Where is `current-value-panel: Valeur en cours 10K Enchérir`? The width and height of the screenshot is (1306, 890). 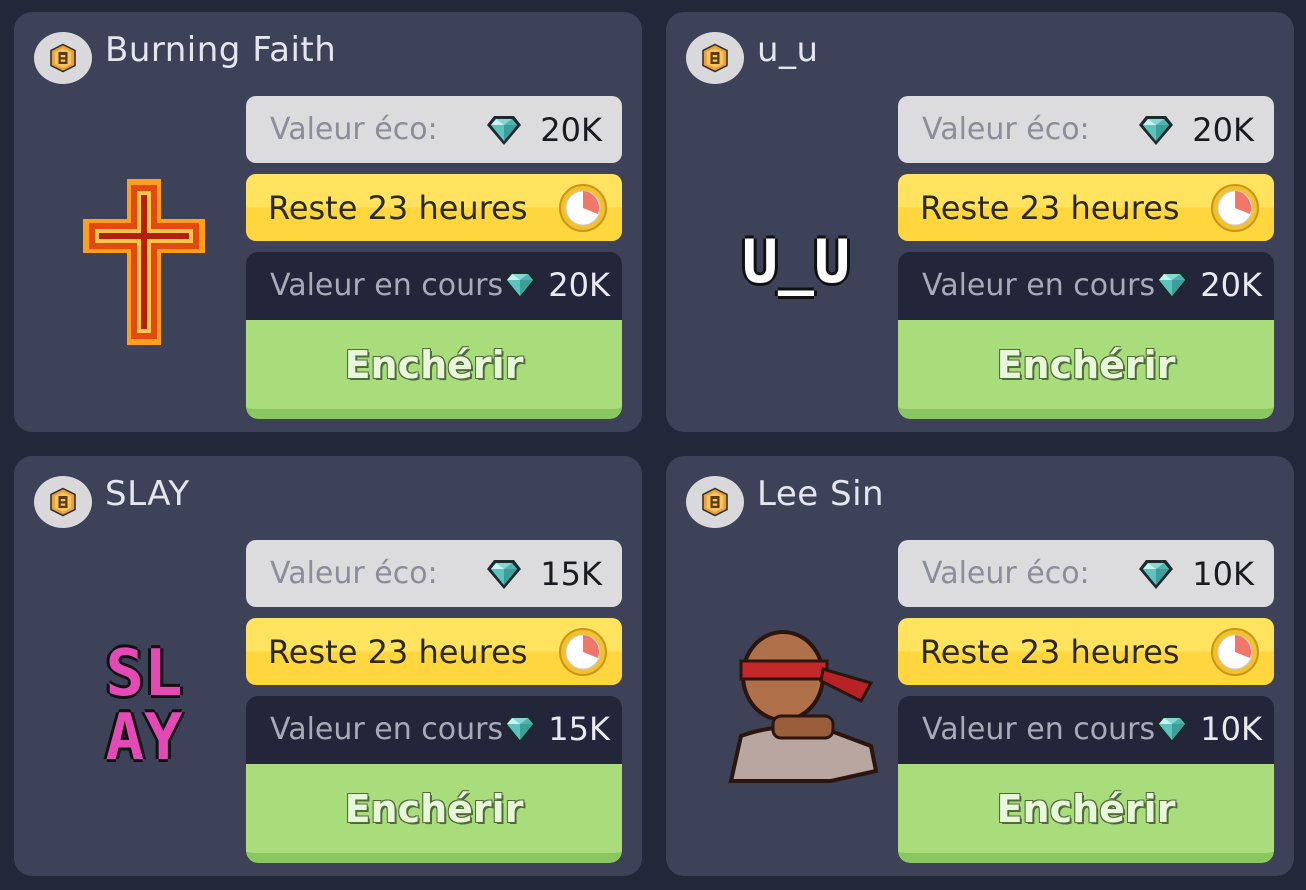
current-value-panel: Valeur en cours 10K Enchérir is located at coordinates (1086, 779).